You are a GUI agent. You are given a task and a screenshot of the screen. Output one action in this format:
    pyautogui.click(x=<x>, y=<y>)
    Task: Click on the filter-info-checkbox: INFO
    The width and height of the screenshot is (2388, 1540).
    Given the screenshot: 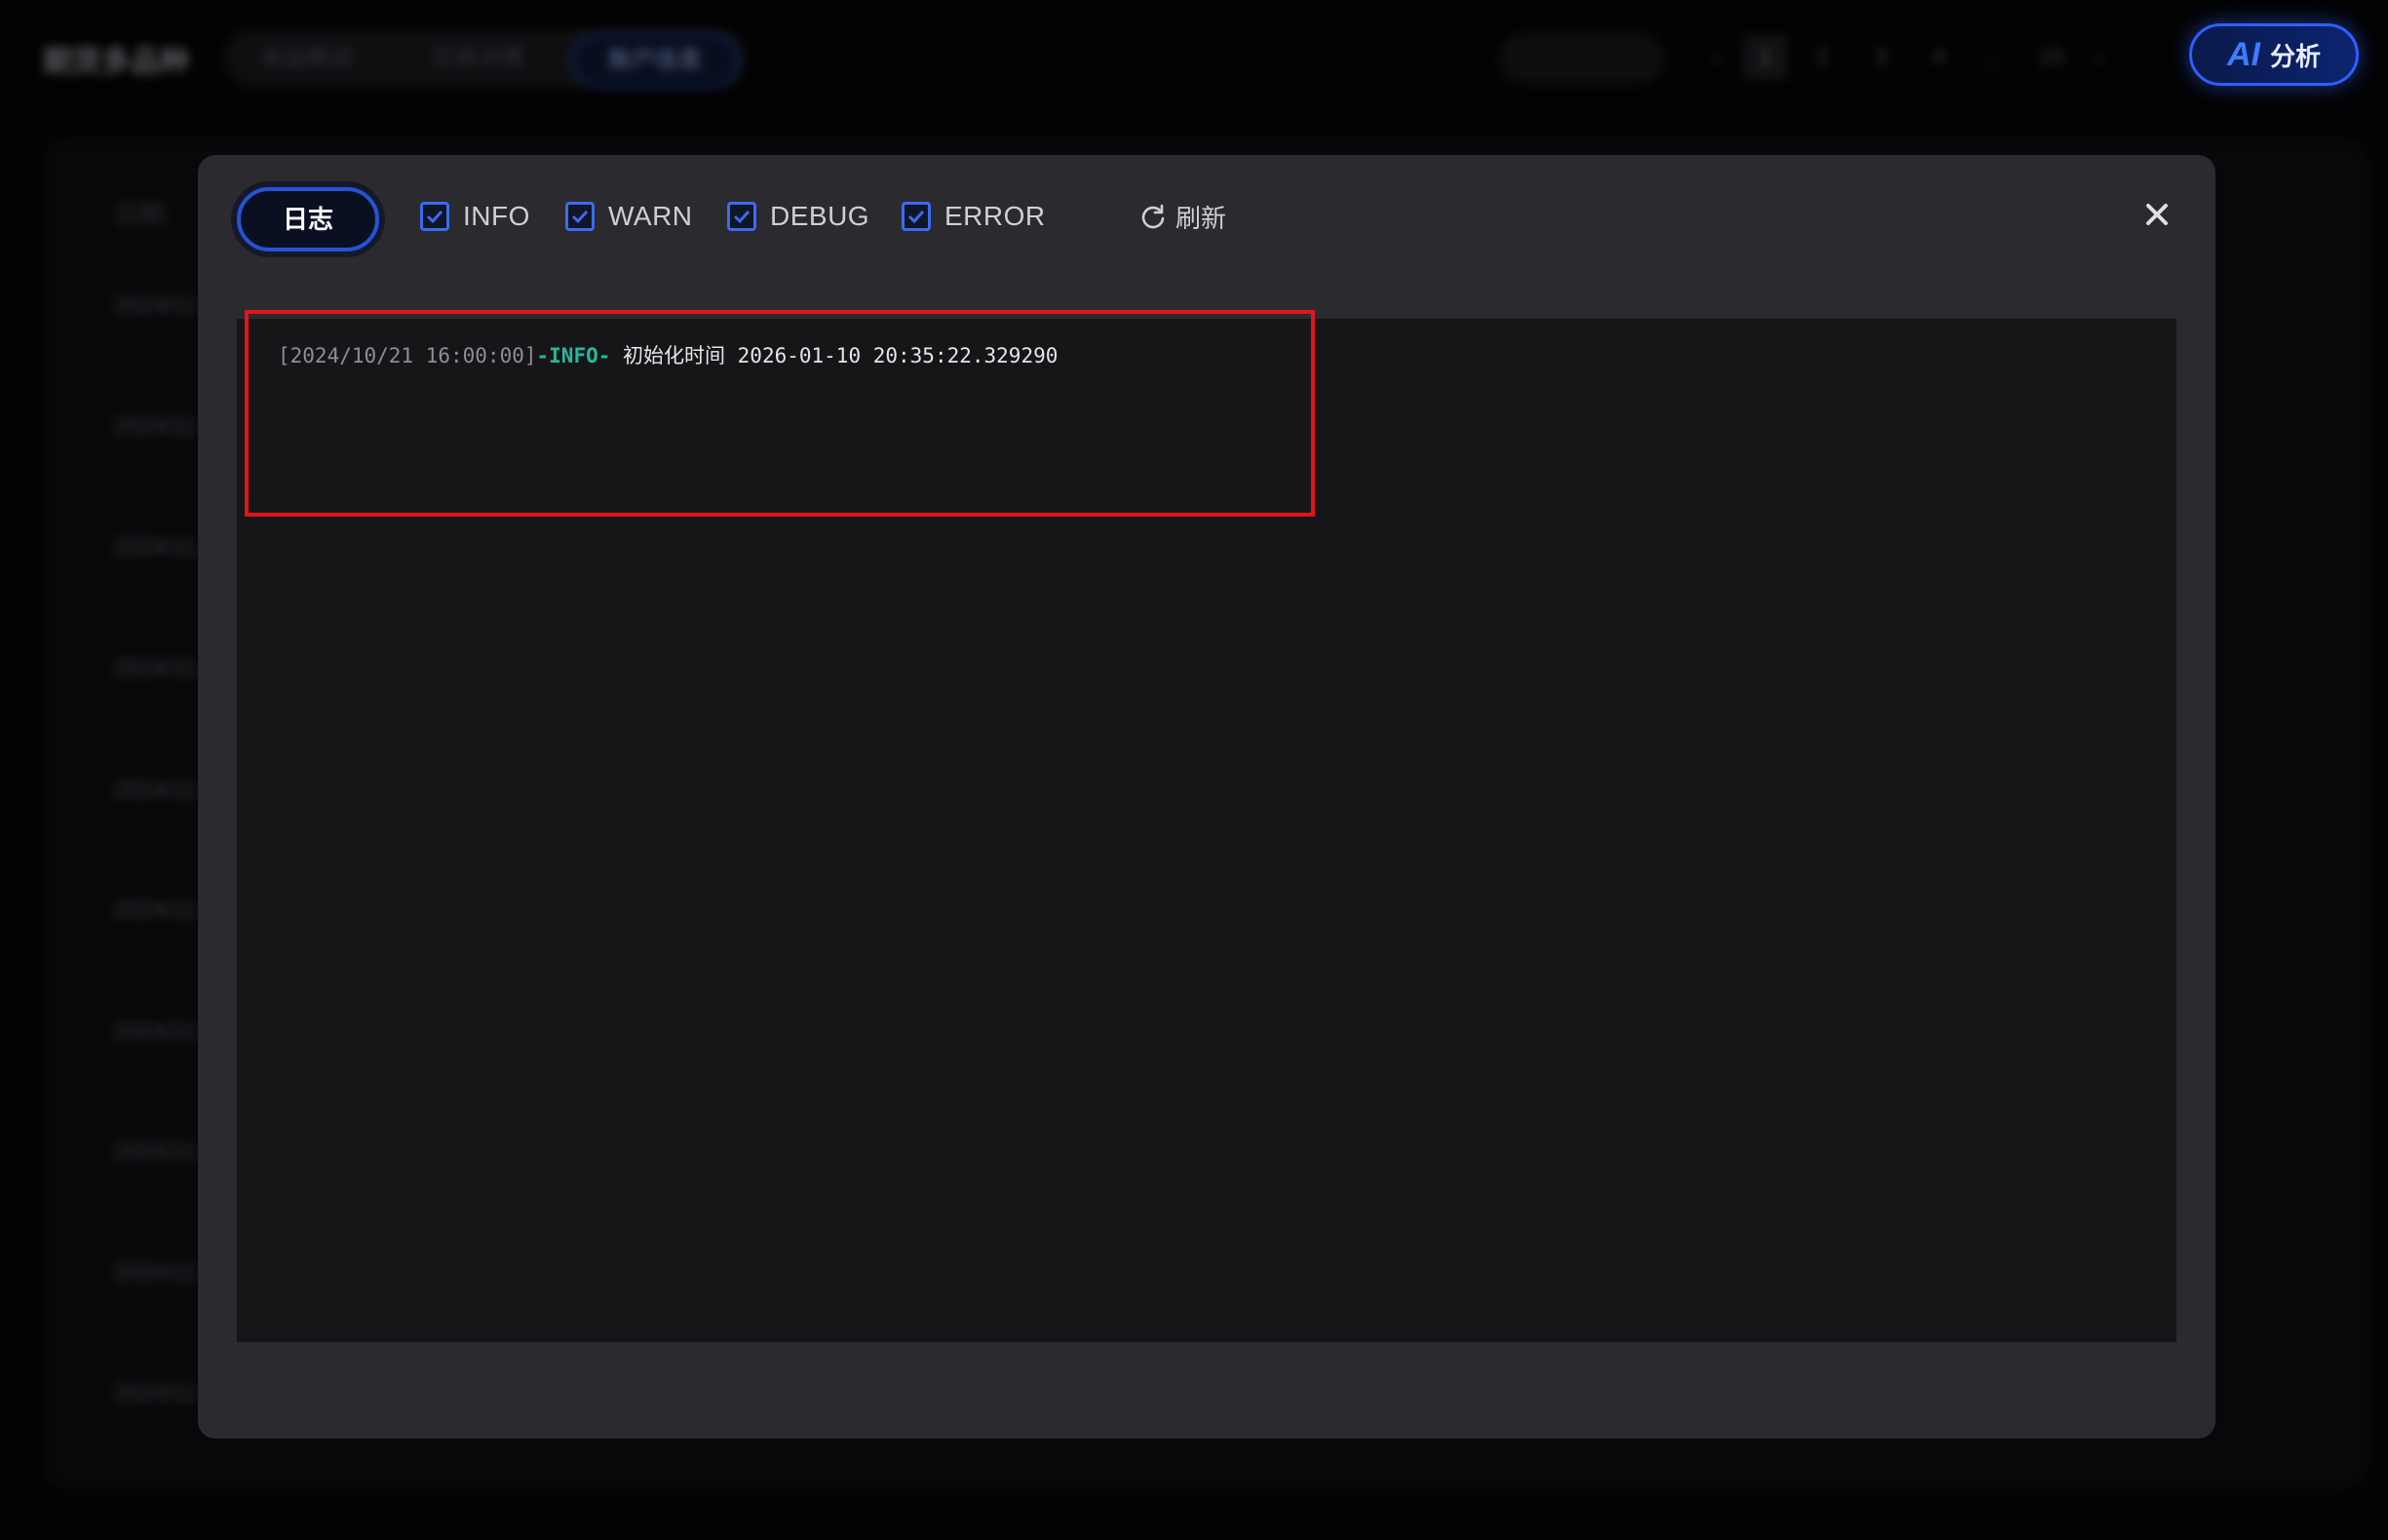 What is the action you would take?
    pyautogui.click(x=475, y=216)
    